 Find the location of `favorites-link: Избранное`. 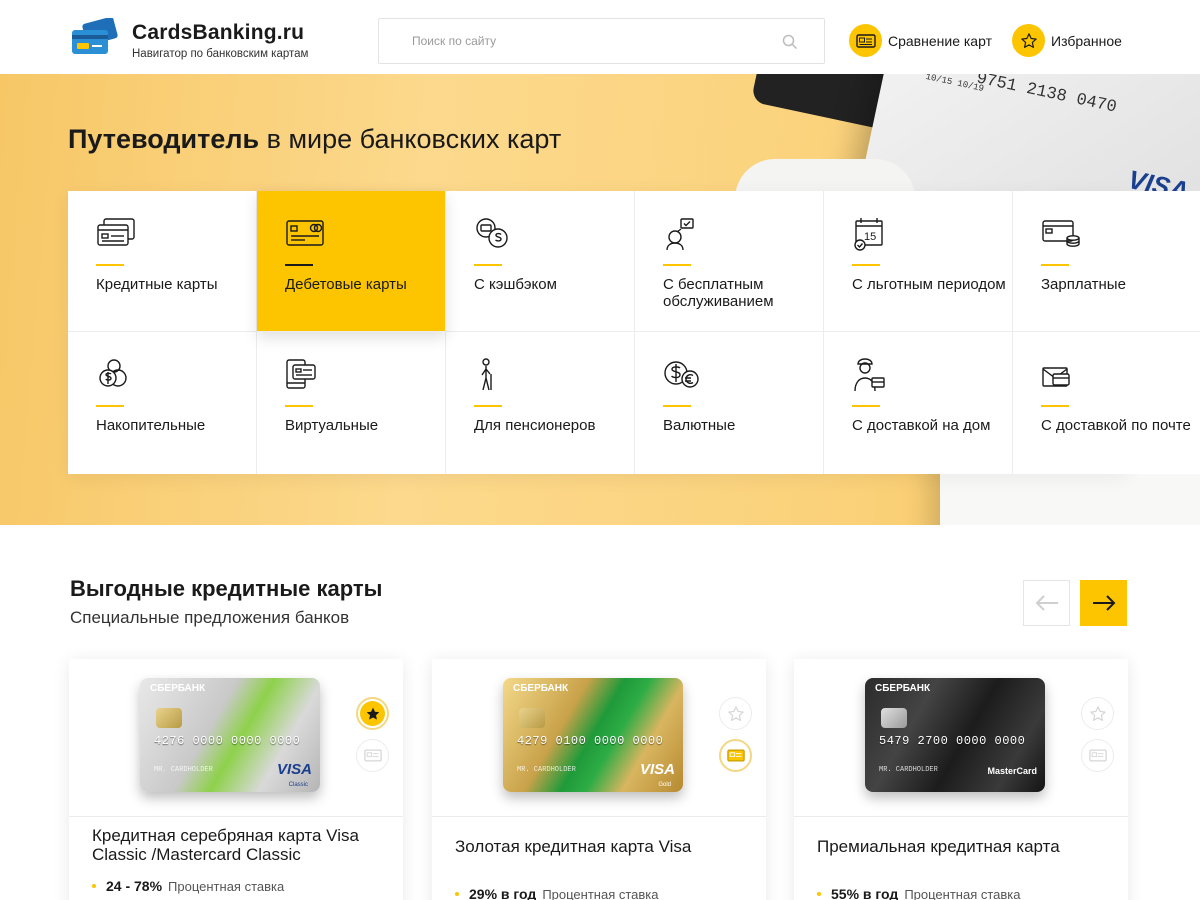

favorites-link: Избранное is located at coordinates (1067, 40).